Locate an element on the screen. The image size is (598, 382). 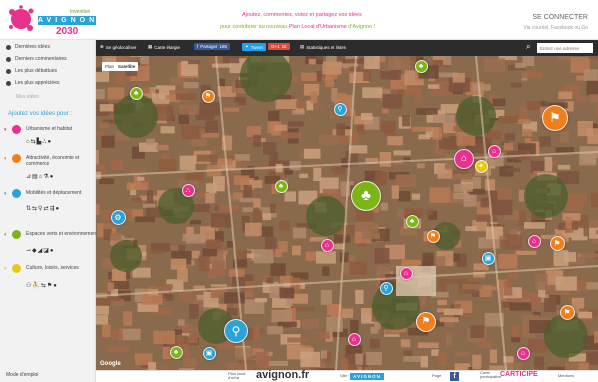
facebook-page-icon: f is located at coordinates (454, 376).